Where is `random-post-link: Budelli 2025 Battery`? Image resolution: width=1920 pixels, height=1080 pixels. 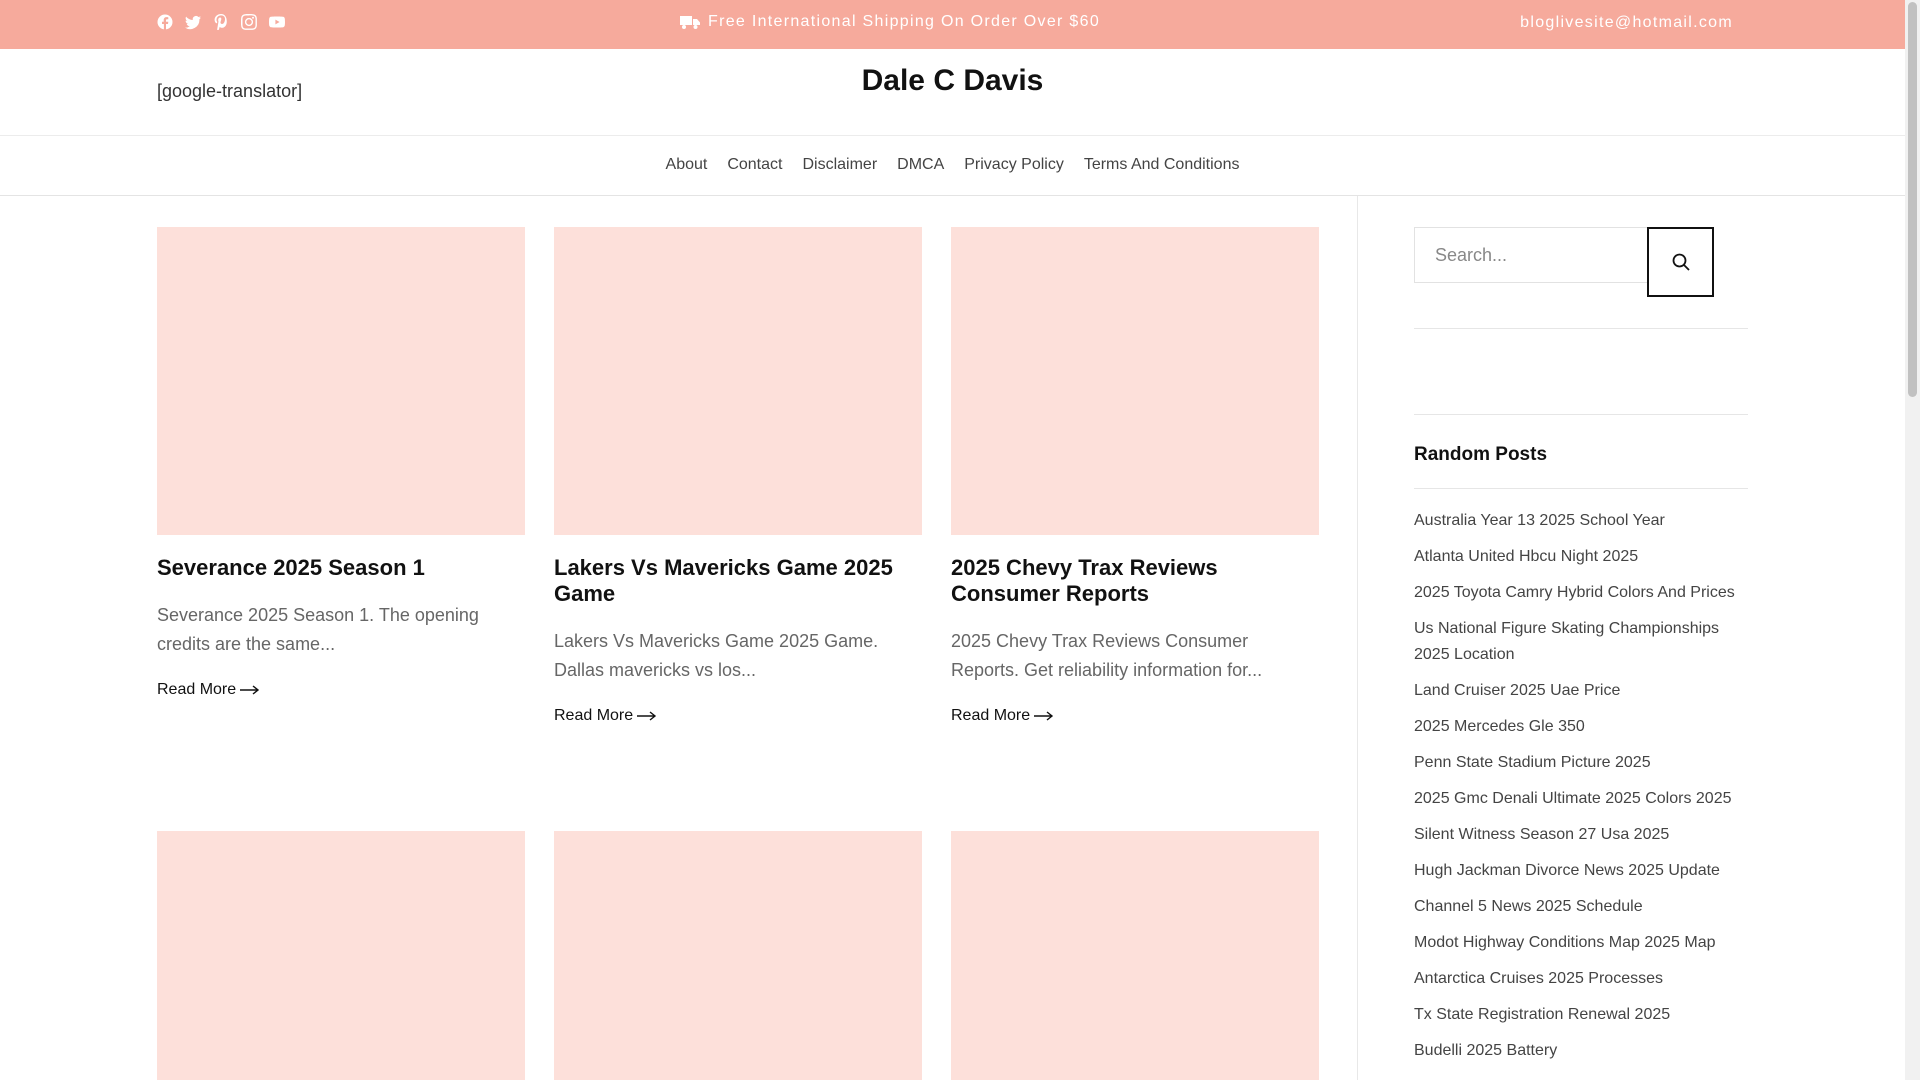 random-post-link: Budelli 2025 Battery is located at coordinates (1581, 1051).